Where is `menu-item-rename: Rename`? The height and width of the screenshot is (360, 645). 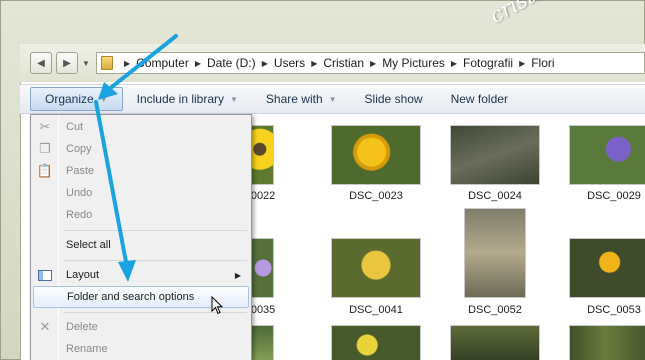 menu-item-rename: Rename is located at coordinates (141, 349).